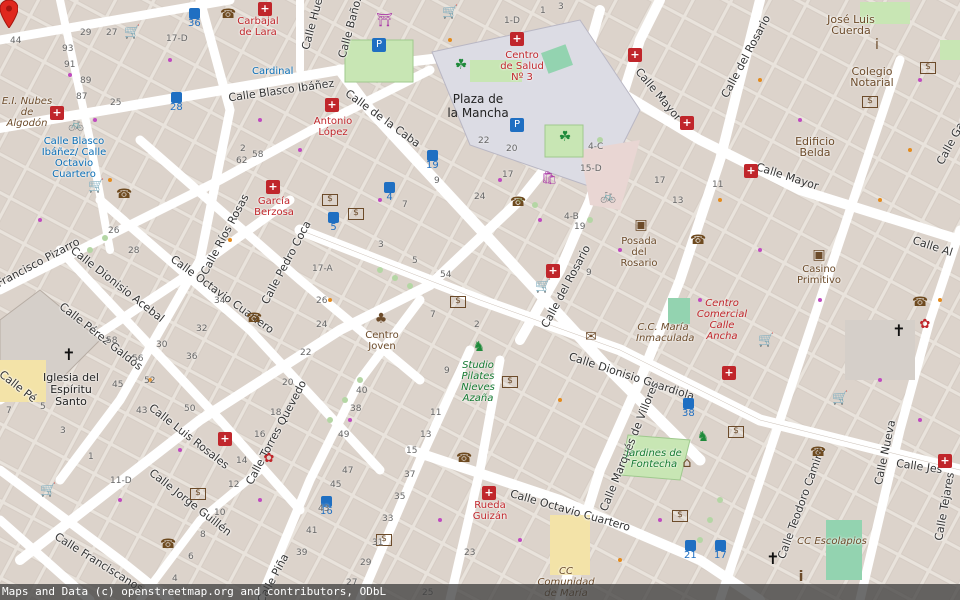 This screenshot has width=960, height=600. Describe the element at coordinates (480, 197) in the screenshot. I see `house-number: 24` at that location.